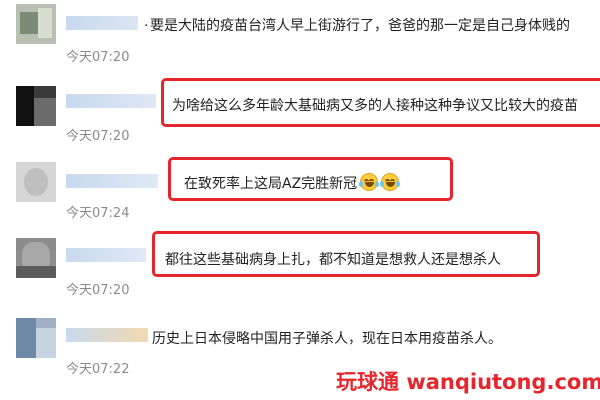 The width and height of the screenshot is (600, 400). What do you see at coordinates (98, 213) in the screenshot?
I see `comment-time: 今天07:24` at bounding box center [98, 213].